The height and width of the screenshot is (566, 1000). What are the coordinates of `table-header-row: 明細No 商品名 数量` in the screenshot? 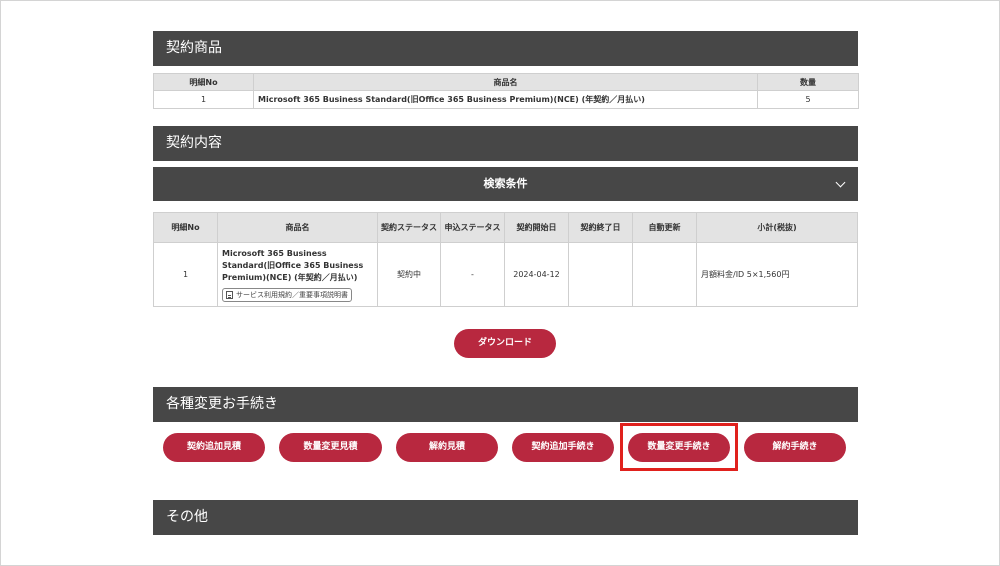 It's located at (506, 82).